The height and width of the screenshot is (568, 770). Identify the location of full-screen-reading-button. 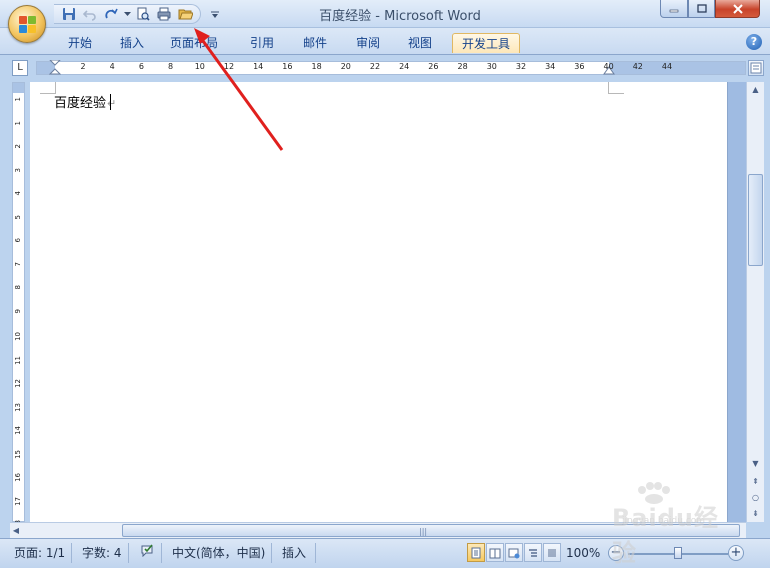
(495, 552).